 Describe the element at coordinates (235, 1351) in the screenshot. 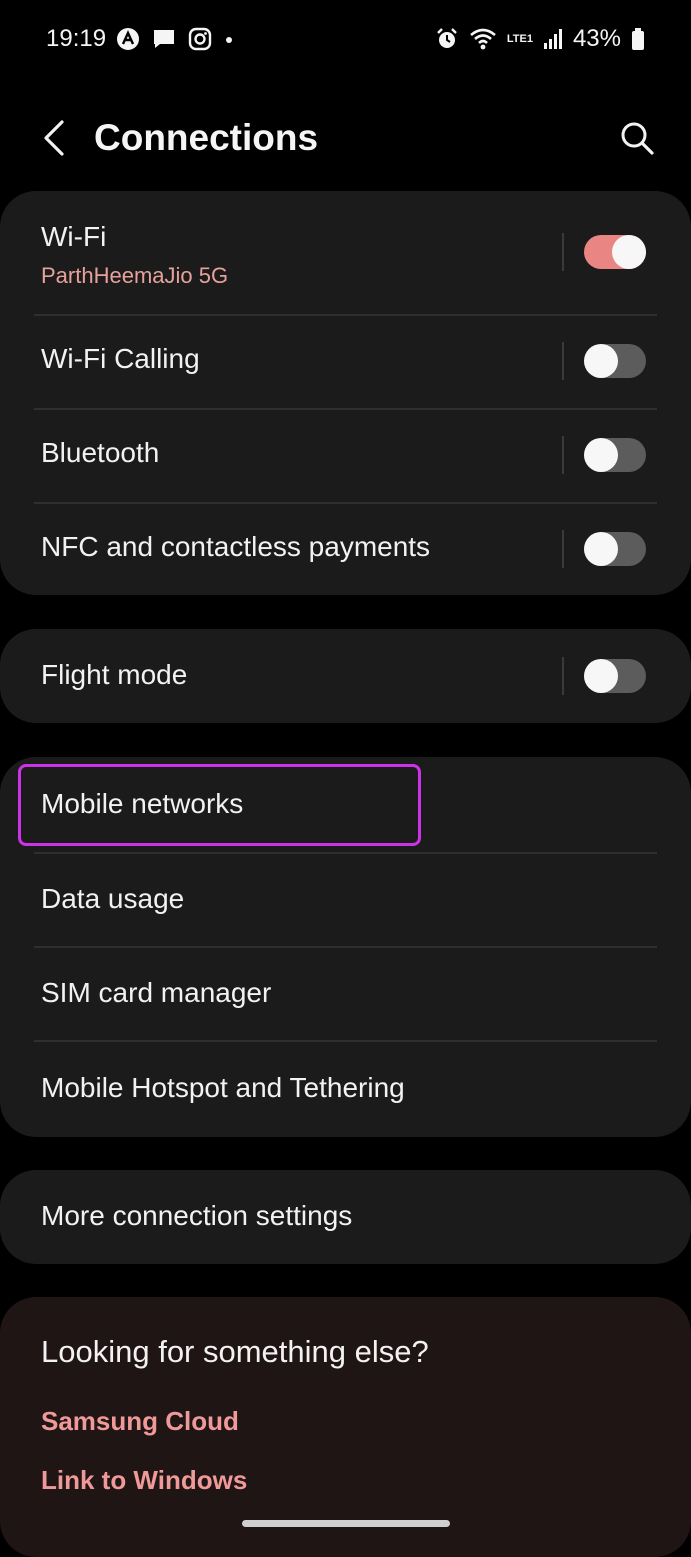

I see `suggestions-title: Looking for something else?` at that location.